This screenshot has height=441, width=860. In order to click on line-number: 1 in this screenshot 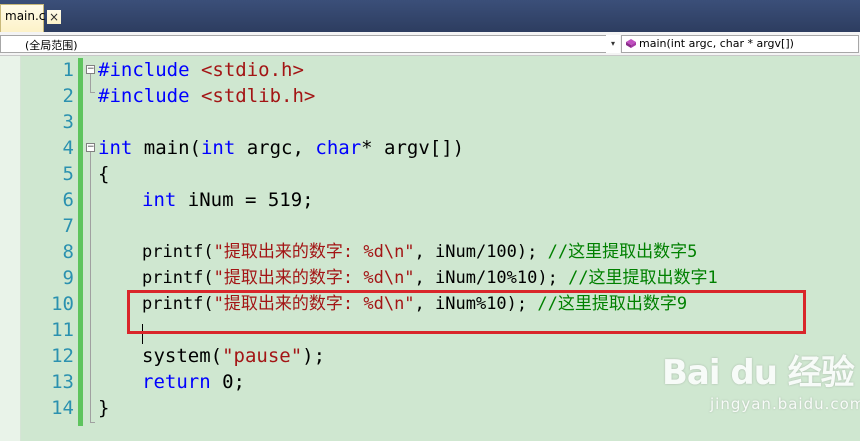, I will do `click(68, 70)`.